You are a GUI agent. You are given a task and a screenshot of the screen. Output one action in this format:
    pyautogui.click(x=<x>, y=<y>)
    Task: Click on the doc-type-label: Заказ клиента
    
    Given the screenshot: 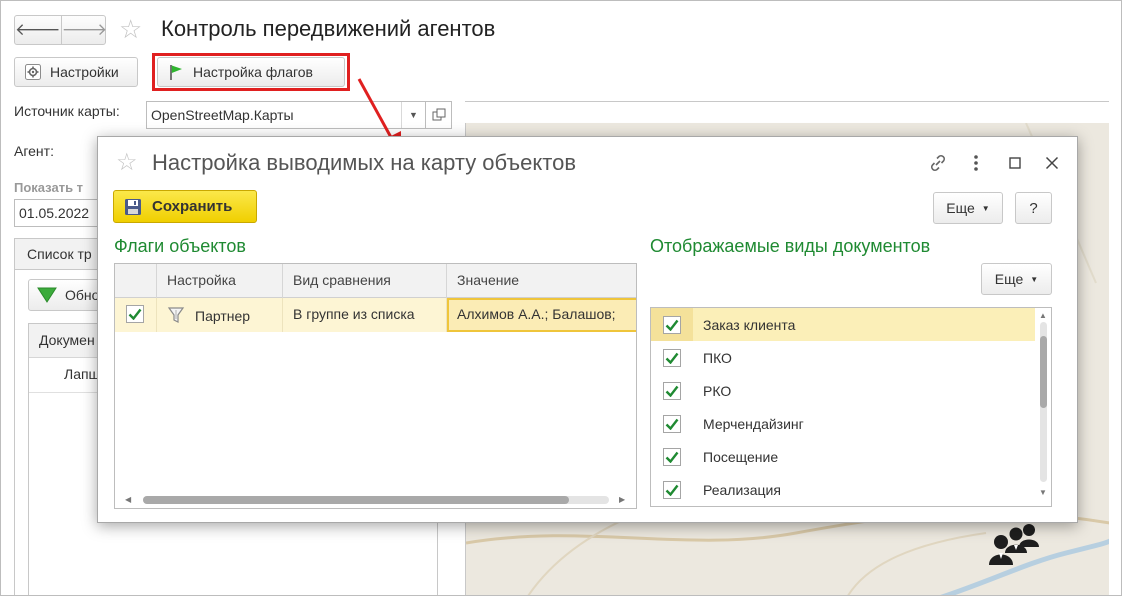 What is the action you would take?
    pyautogui.click(x=749, y=324)
    